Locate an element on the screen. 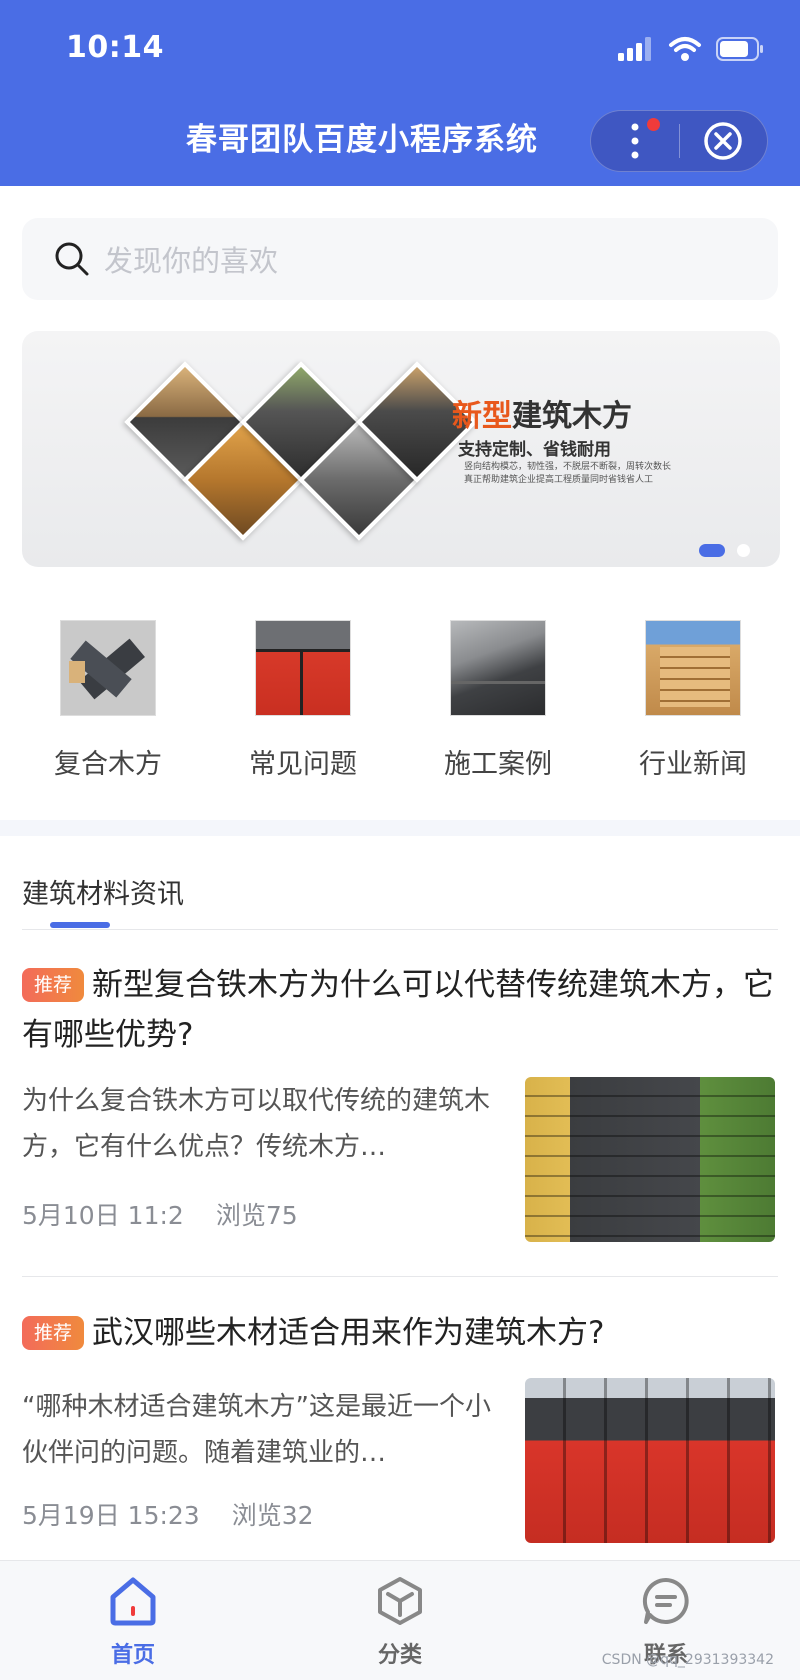 The height and width of the screenshot is (1680, 800). search-placeholder: 发现你的喜欢 is located at coordinates (191, 261).